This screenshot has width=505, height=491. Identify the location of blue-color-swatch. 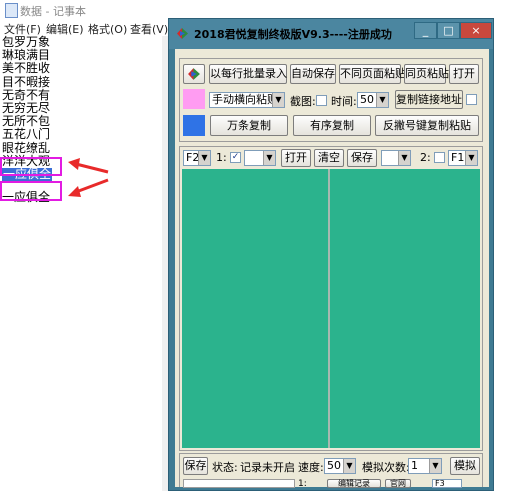
(194, 125).